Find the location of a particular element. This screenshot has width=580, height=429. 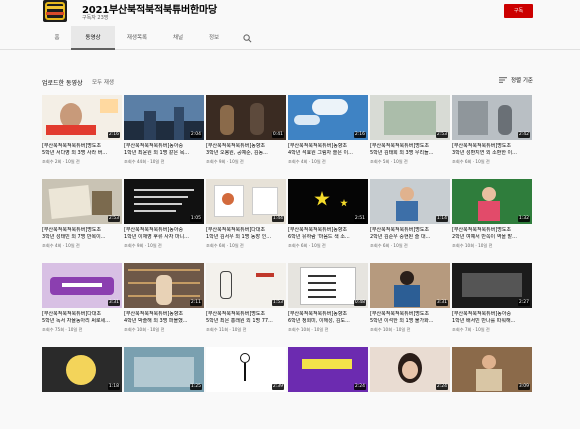

person-body is located at coordinates (489, 380).